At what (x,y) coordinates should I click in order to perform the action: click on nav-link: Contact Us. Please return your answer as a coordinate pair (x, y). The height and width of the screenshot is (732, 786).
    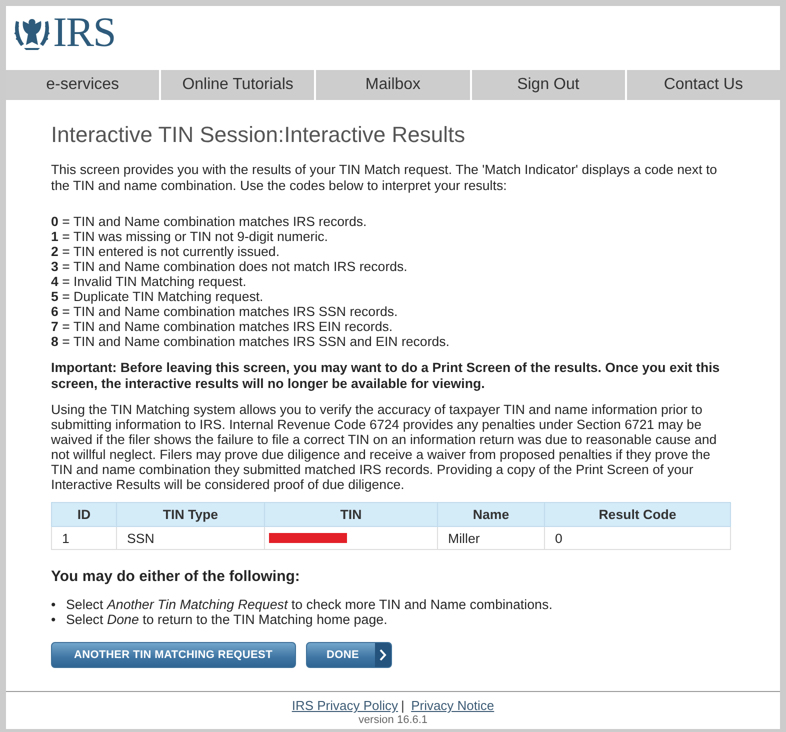
    Looking at the image, I should click on (703, 85).